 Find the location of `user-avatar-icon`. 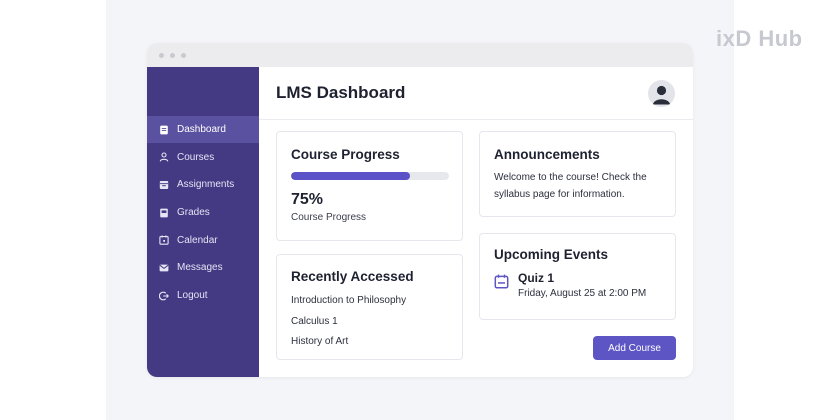

user-avatar-icon is located at coordinates (661, 94).